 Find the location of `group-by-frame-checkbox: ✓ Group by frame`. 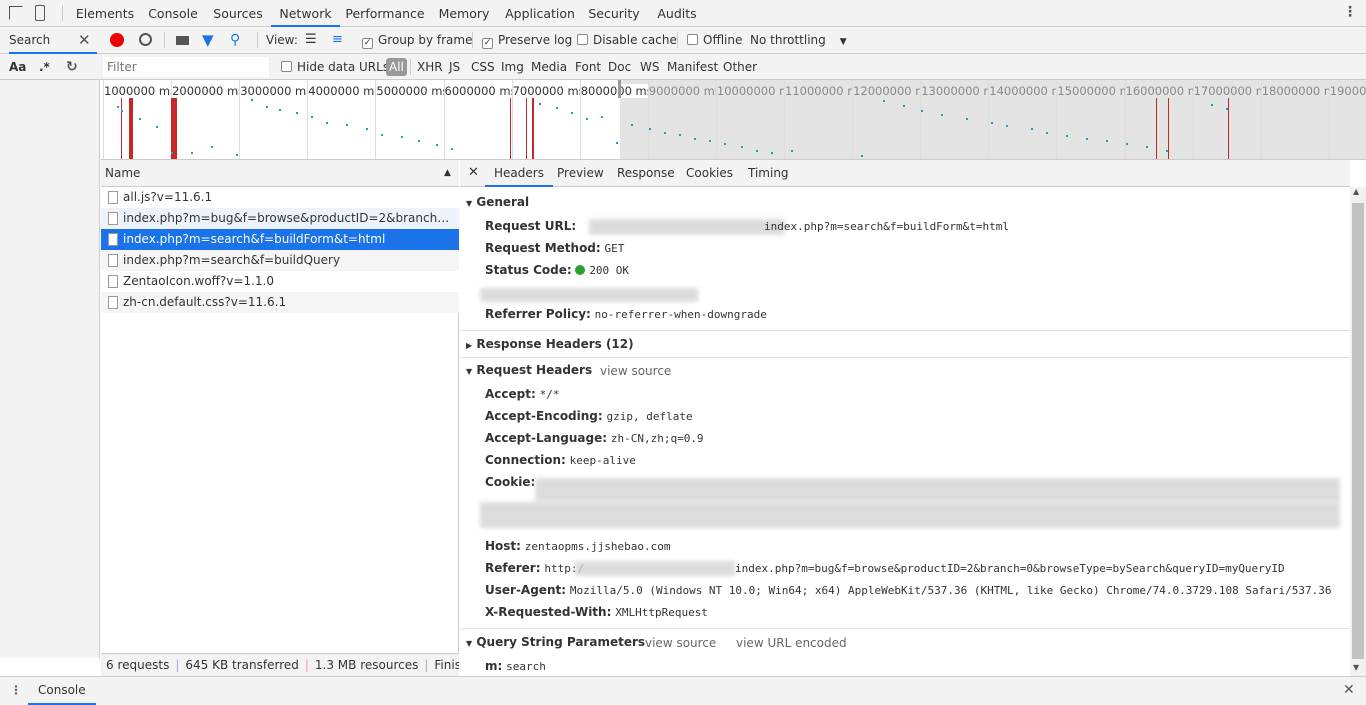

group-by-frame-checkbox: ✓ Group by frame is located at coordinates (417, 40).